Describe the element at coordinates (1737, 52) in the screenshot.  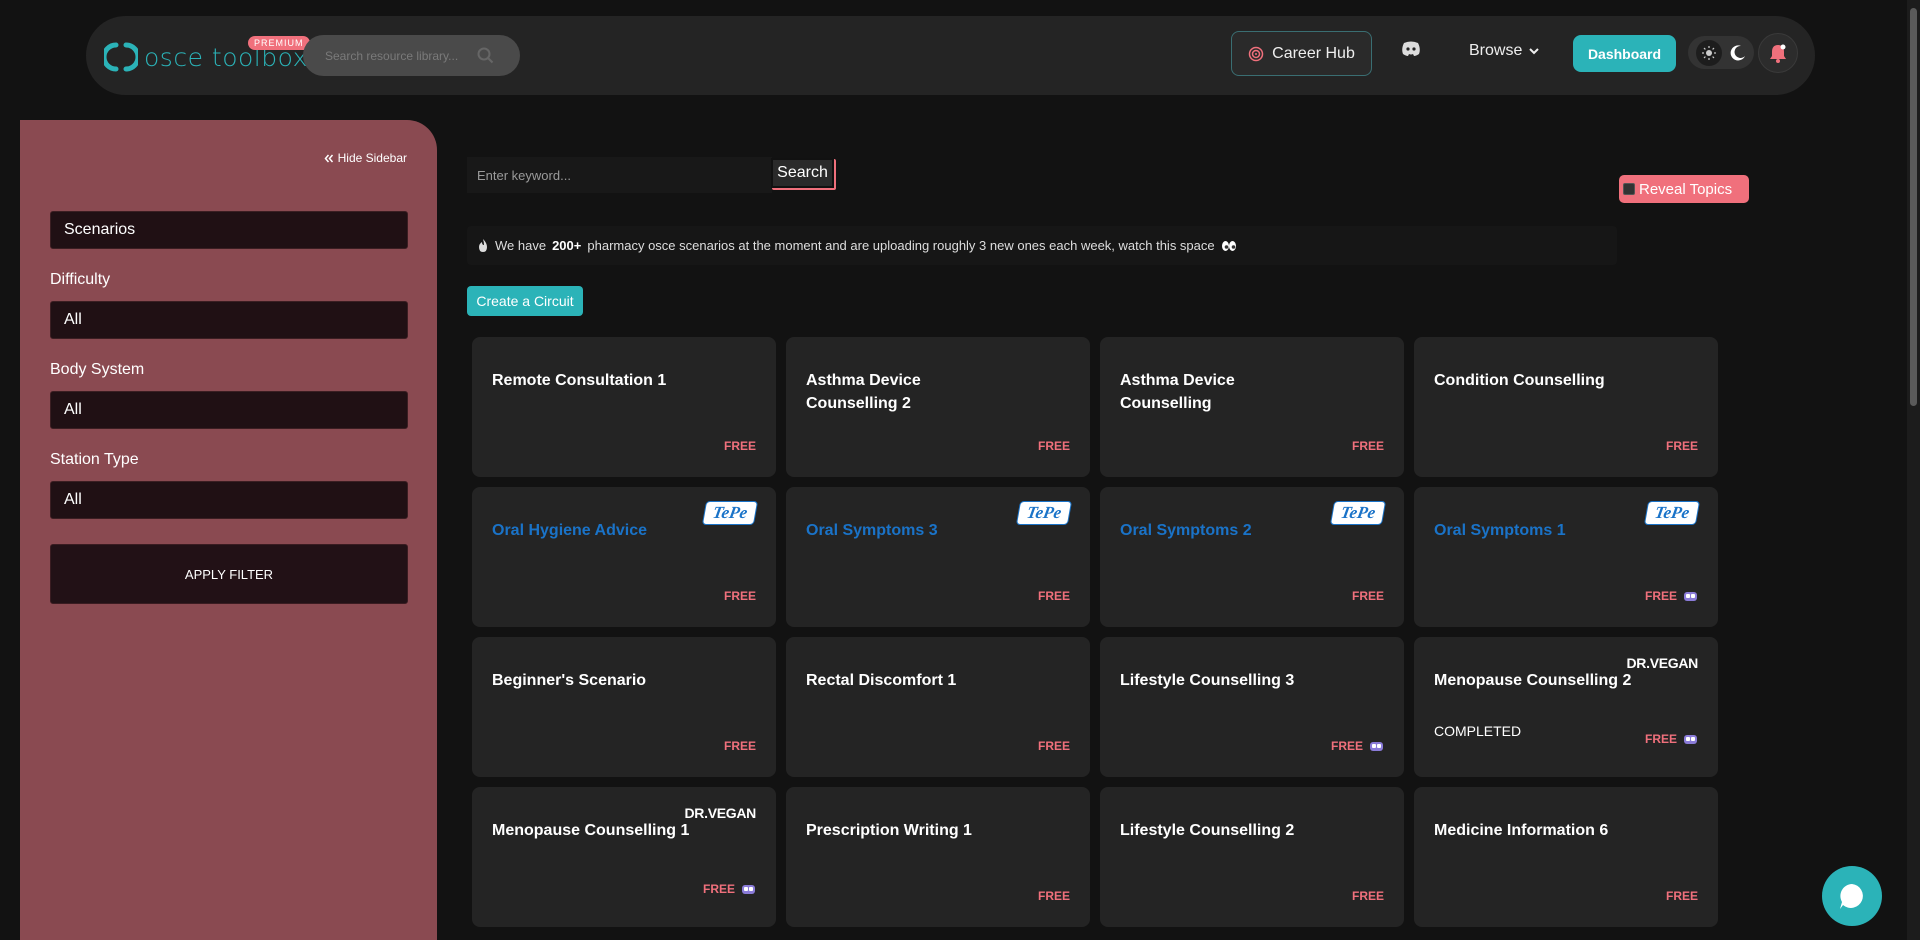
I see `moon-icon` at that location.